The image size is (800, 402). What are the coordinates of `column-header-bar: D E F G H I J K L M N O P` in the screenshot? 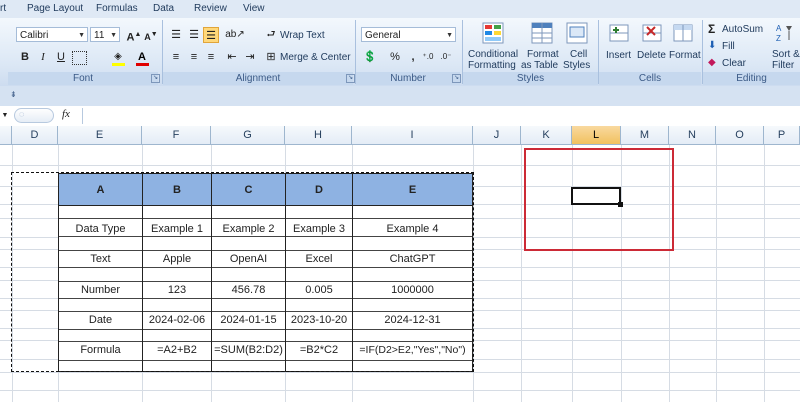 It's located at (400, 135).